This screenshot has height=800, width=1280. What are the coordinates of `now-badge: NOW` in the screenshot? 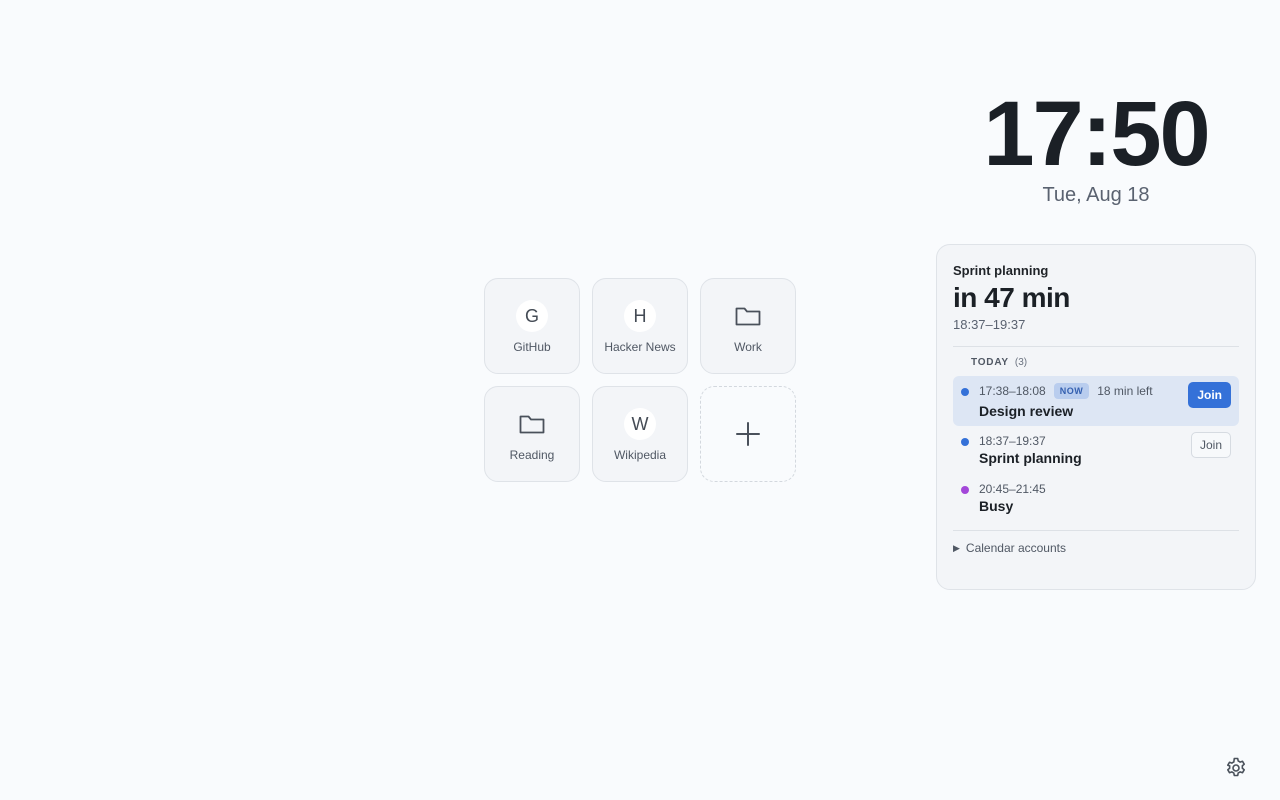 It's located at (1071, 391).